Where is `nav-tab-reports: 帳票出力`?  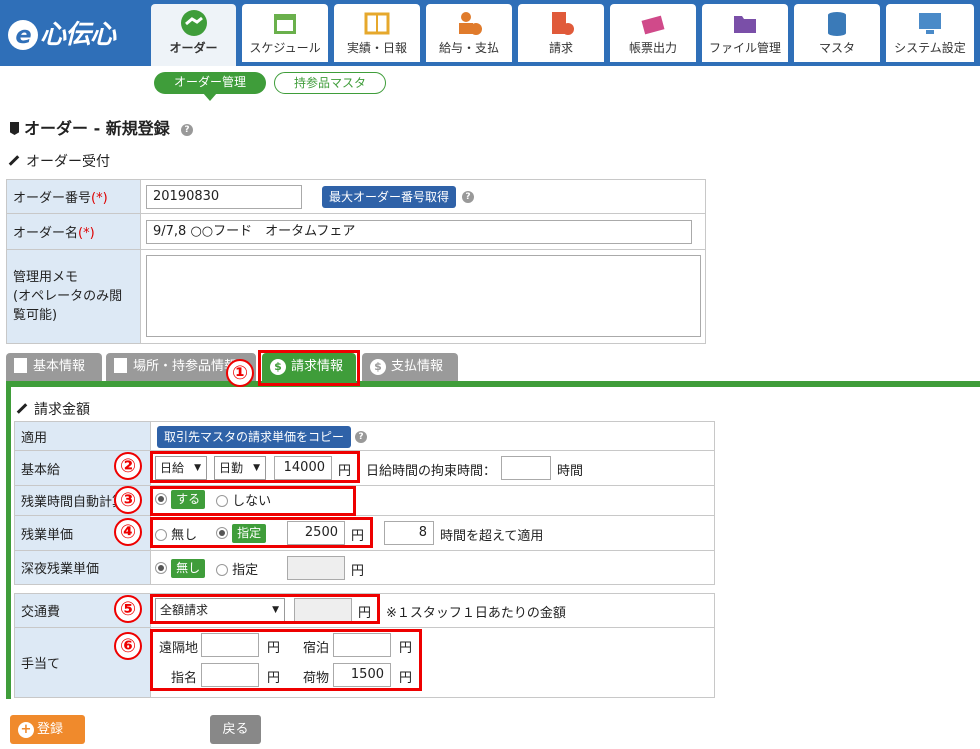 nav-tab-reports: 帳票出力 is located at coordinates (653, 33).